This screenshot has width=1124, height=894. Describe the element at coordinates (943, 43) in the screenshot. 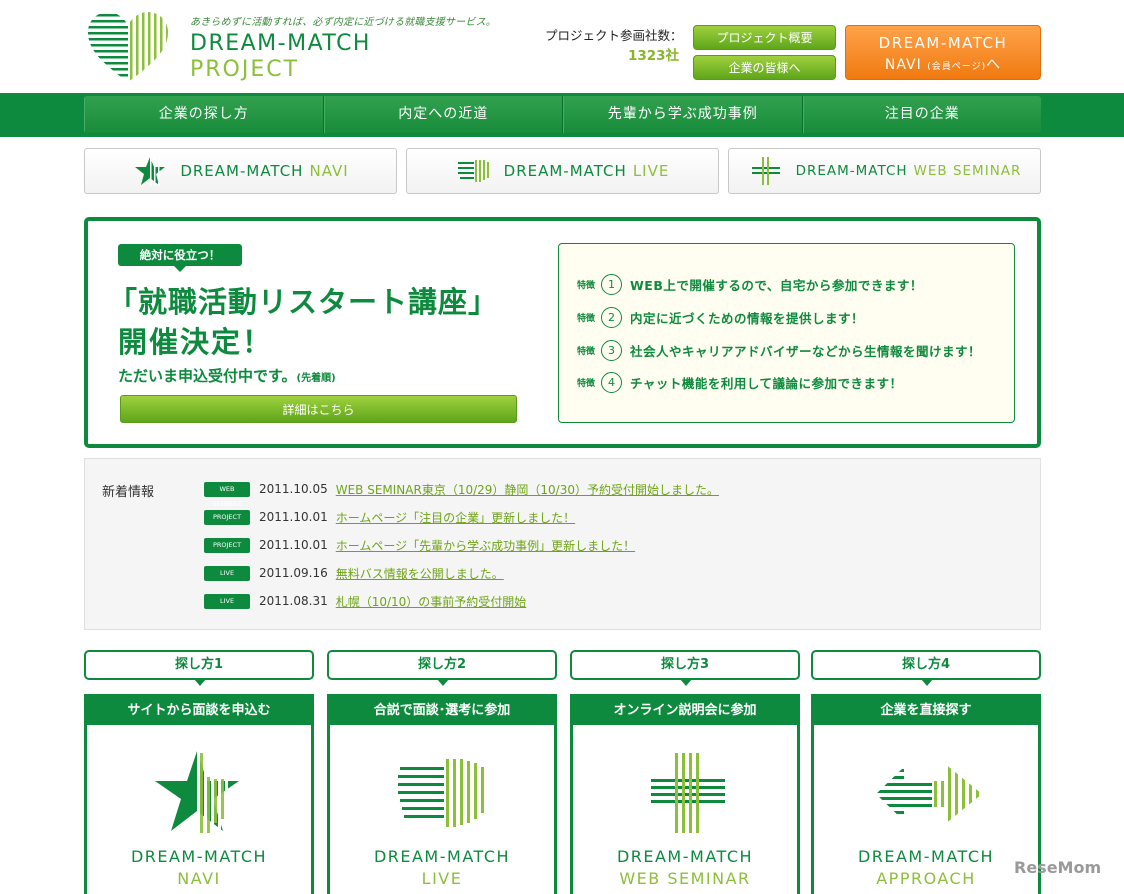

I see `navi-button-line1: DREAM-MATCH` at that location.